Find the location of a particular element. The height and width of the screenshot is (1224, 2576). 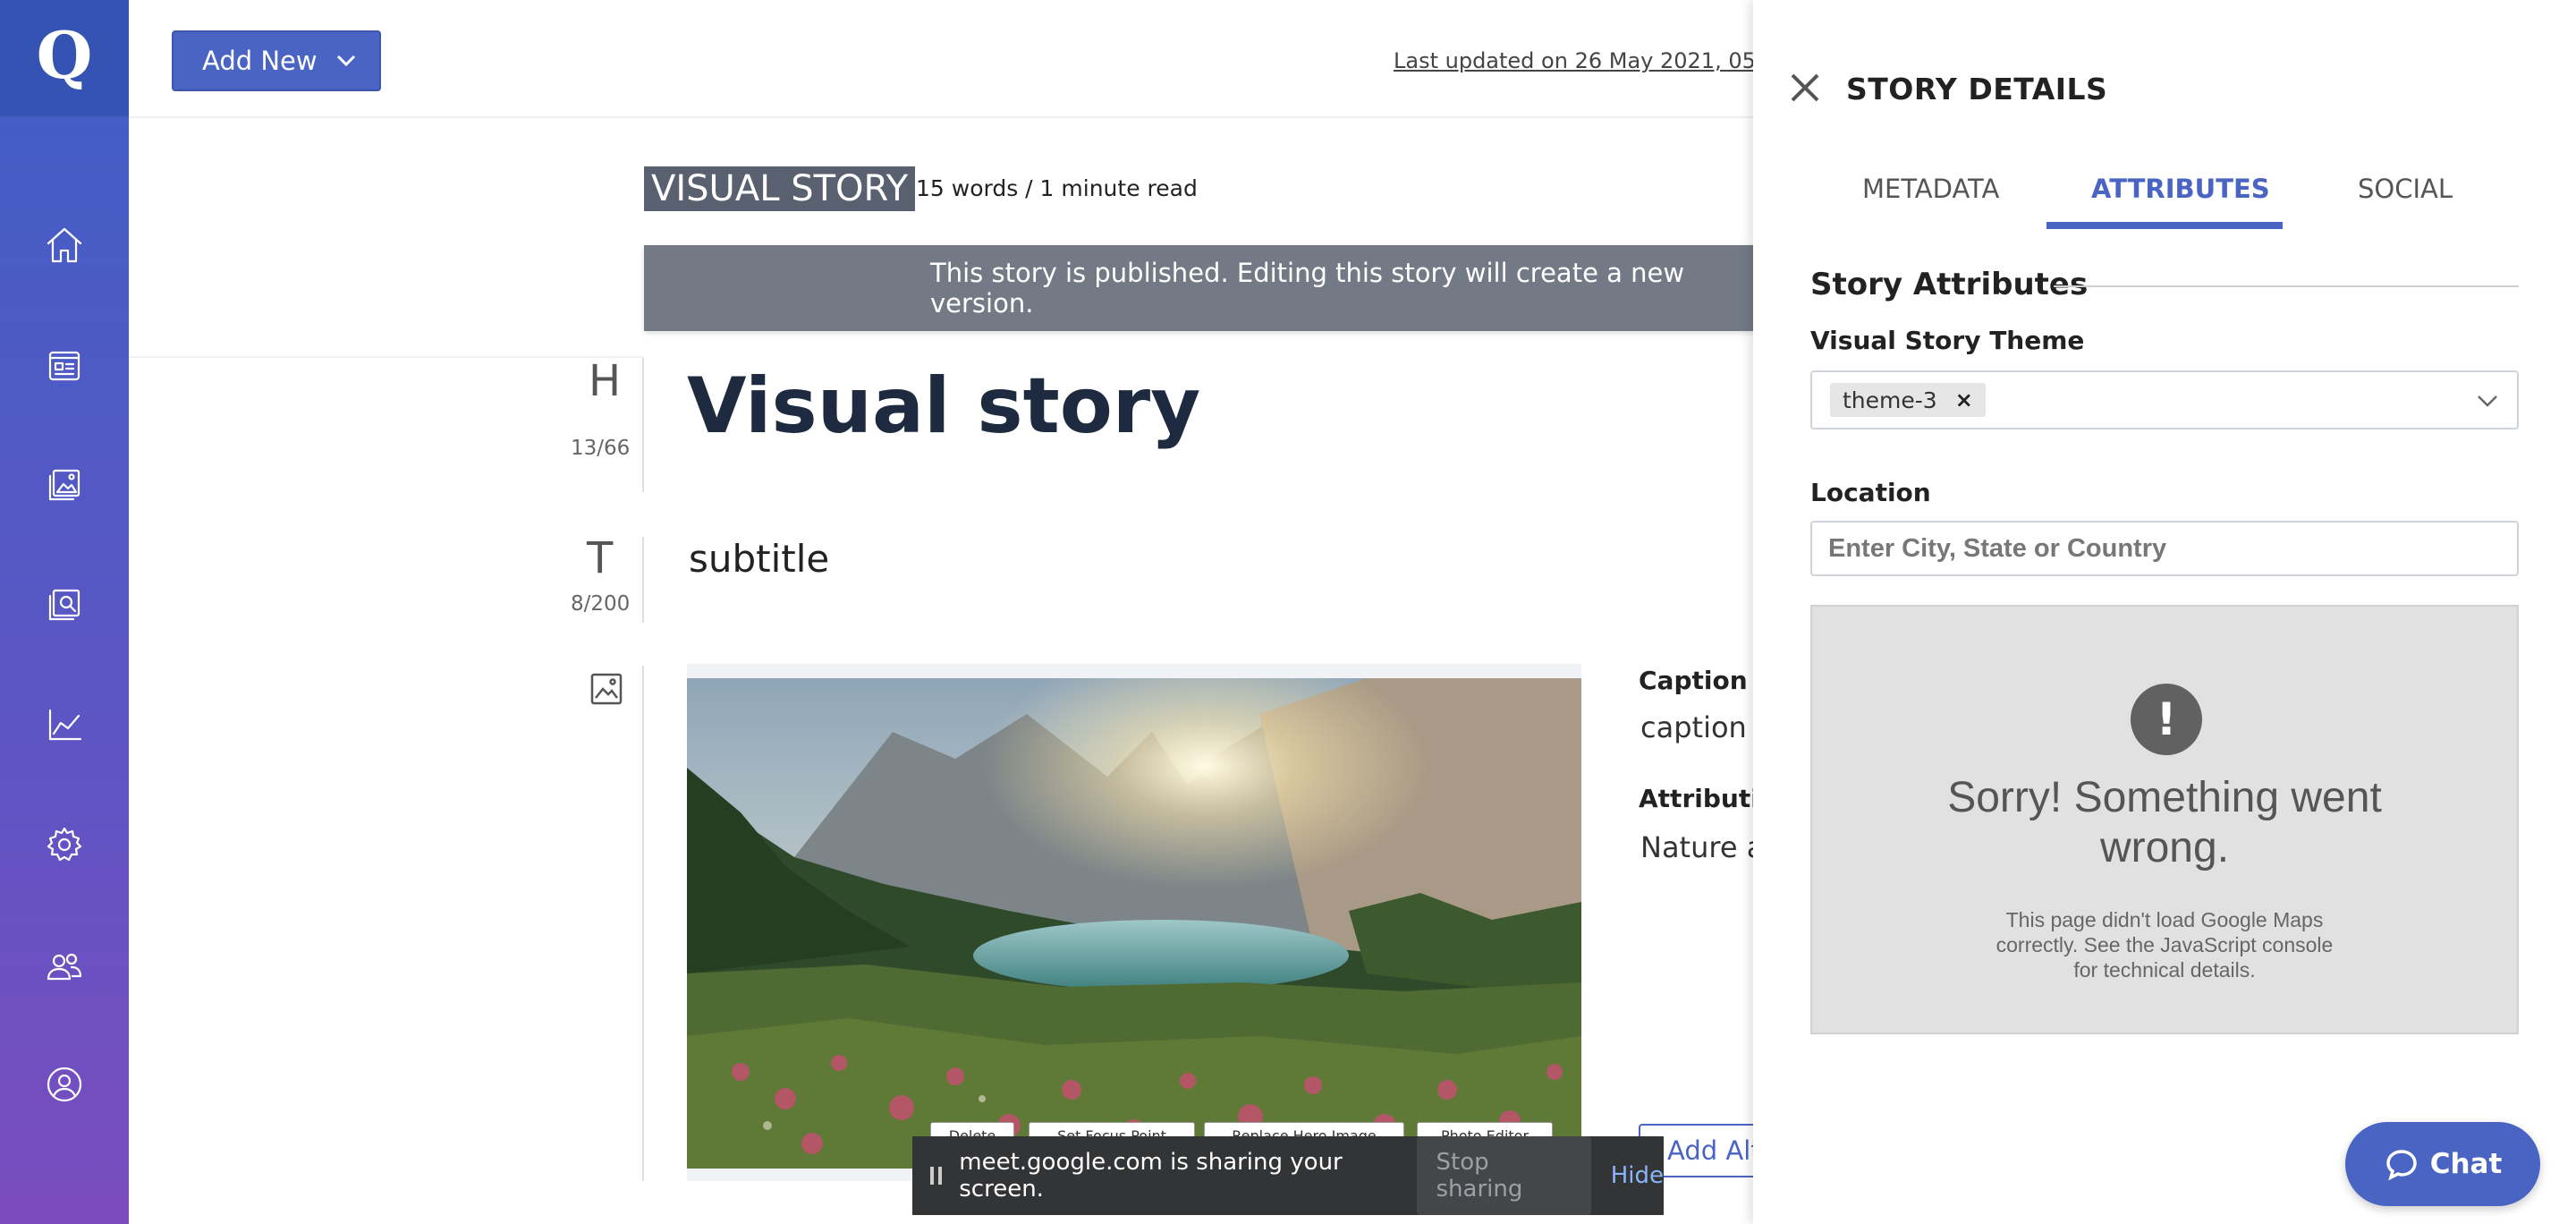

chip-remove-icon: × is located at coordinates (1964, 399).